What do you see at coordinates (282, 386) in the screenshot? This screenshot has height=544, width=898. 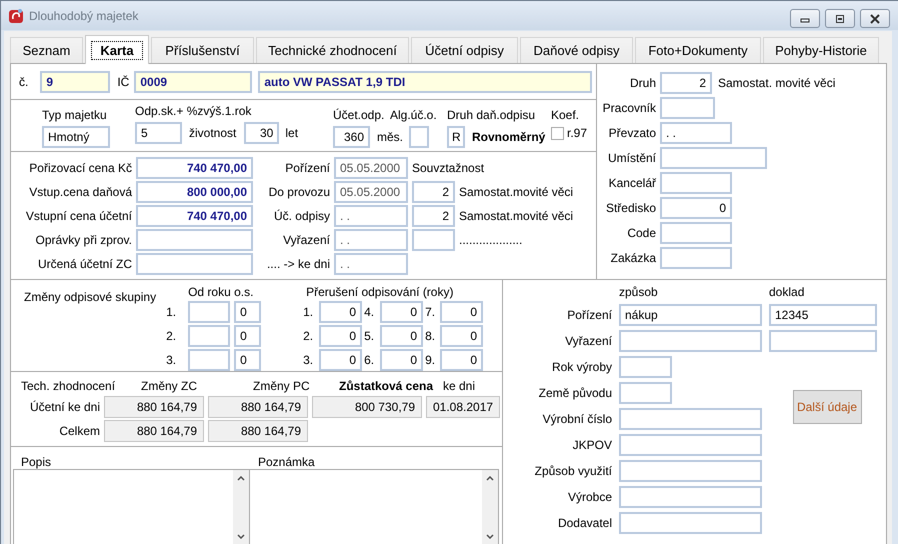 I see `column-header: Změny PC` at bounding box center [282, 386].